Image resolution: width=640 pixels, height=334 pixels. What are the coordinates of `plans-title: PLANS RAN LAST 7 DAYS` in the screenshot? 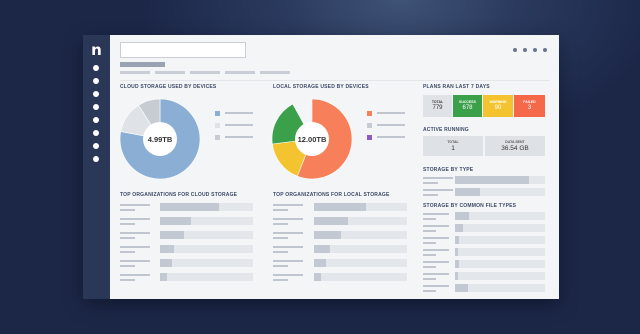 It's located at (456, 87).